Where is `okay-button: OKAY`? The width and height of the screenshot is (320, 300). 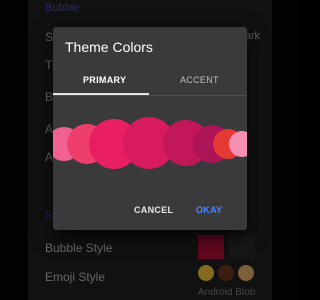 okay-button: OKAY is located at coordinates (209, 210).